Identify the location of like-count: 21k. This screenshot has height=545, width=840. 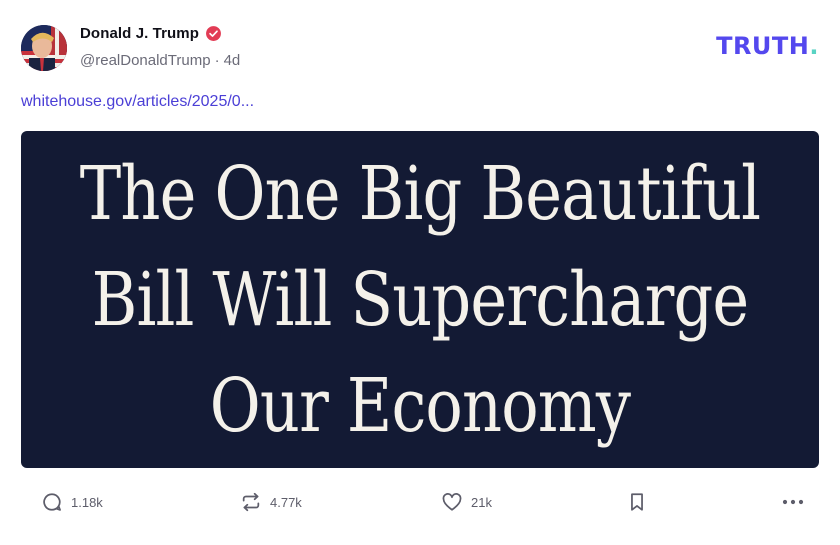
(481, 502).